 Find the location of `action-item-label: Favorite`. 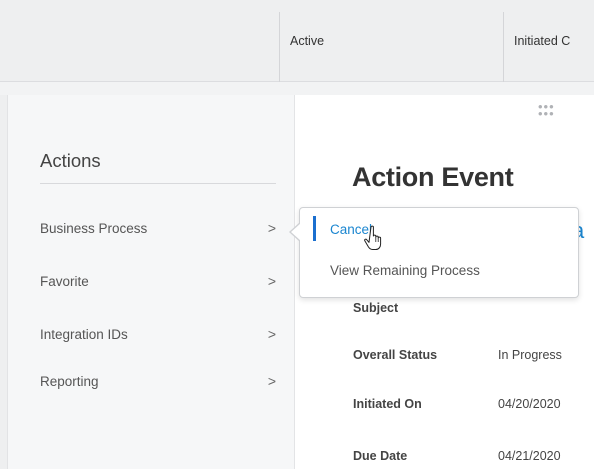

action-item-label: Favorite is located at coordinates (64, 281).